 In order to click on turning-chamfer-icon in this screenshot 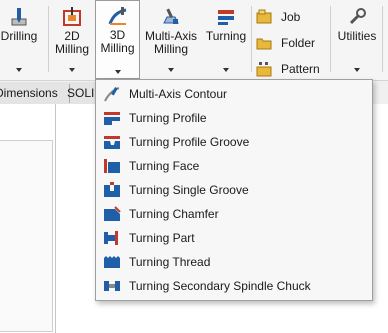, I will do `click(112, 213)`.